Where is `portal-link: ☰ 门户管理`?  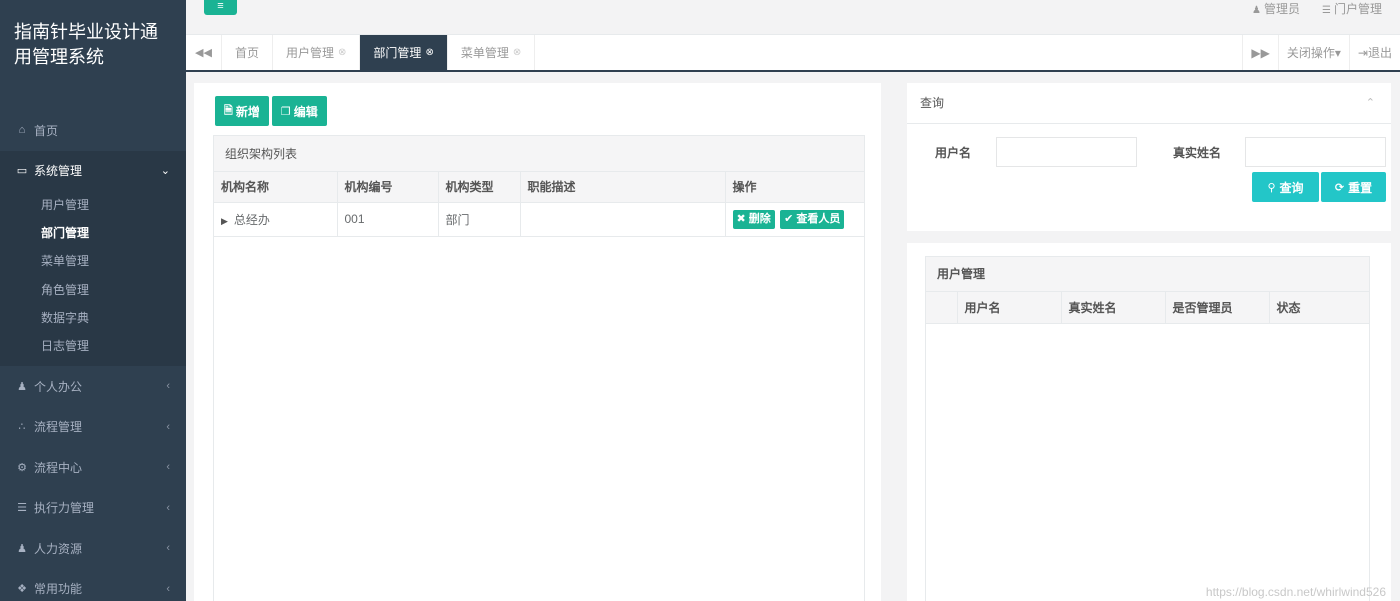
portal-link: ☰ 门户管理 is located at coordinates (1352, 8).